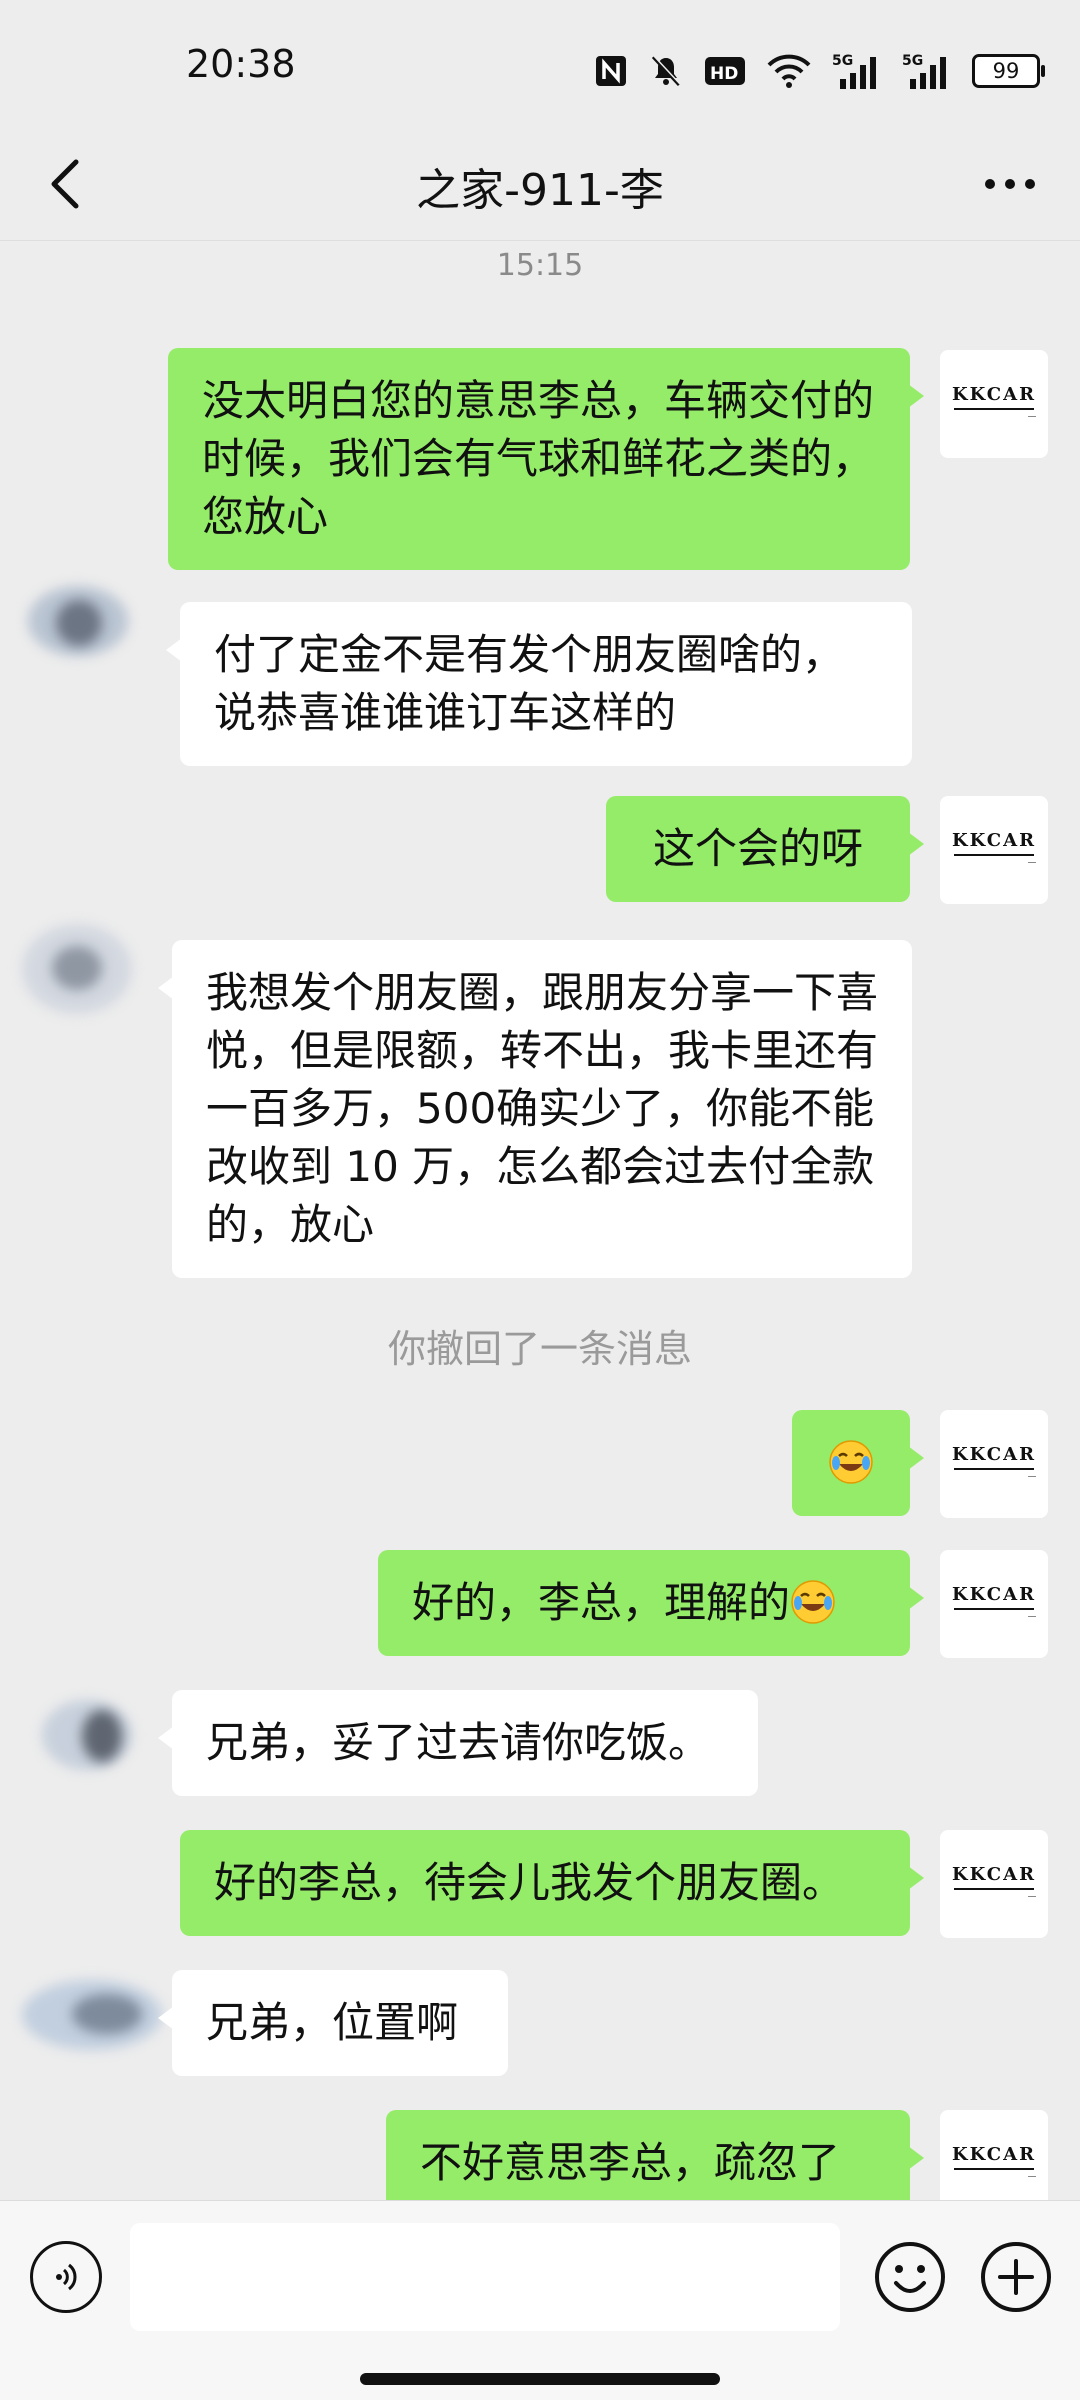  Describe the element at coordinates (912, 61) in the screenshot. I see `signal-2-label: 5G` at that location.